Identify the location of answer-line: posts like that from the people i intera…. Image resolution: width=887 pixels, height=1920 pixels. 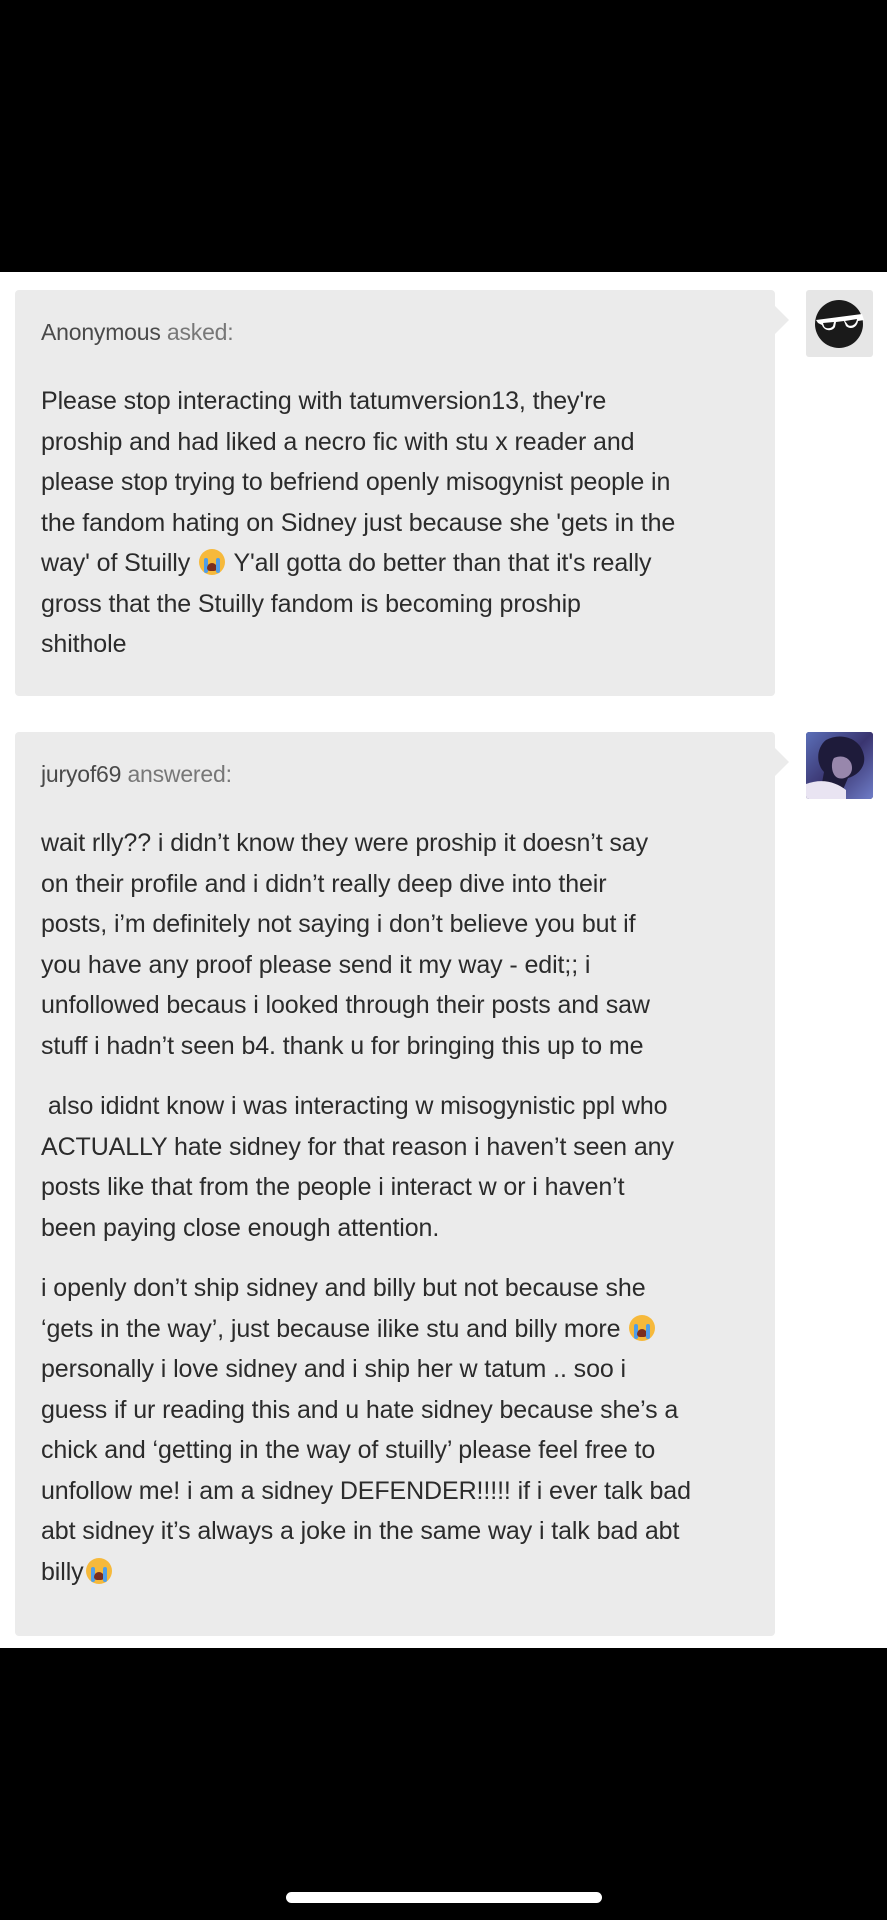
(333, 1187).